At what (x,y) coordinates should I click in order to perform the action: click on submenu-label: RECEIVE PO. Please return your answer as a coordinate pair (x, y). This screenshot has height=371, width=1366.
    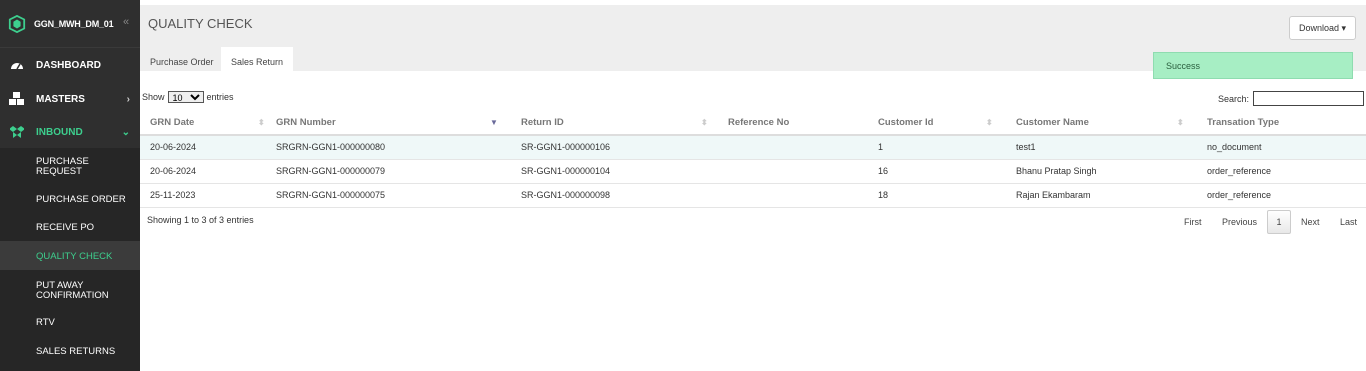
    Looking at the image, I should click on (65, 227).